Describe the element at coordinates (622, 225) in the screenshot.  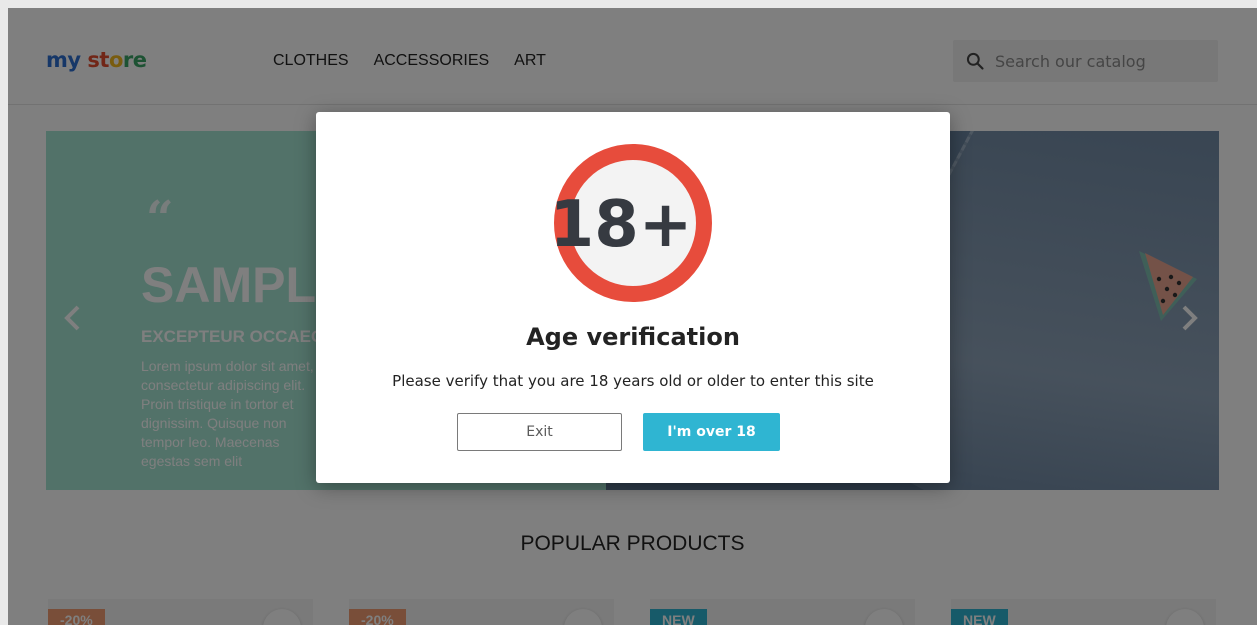
I see `badge-18-text: 18+` at that location.